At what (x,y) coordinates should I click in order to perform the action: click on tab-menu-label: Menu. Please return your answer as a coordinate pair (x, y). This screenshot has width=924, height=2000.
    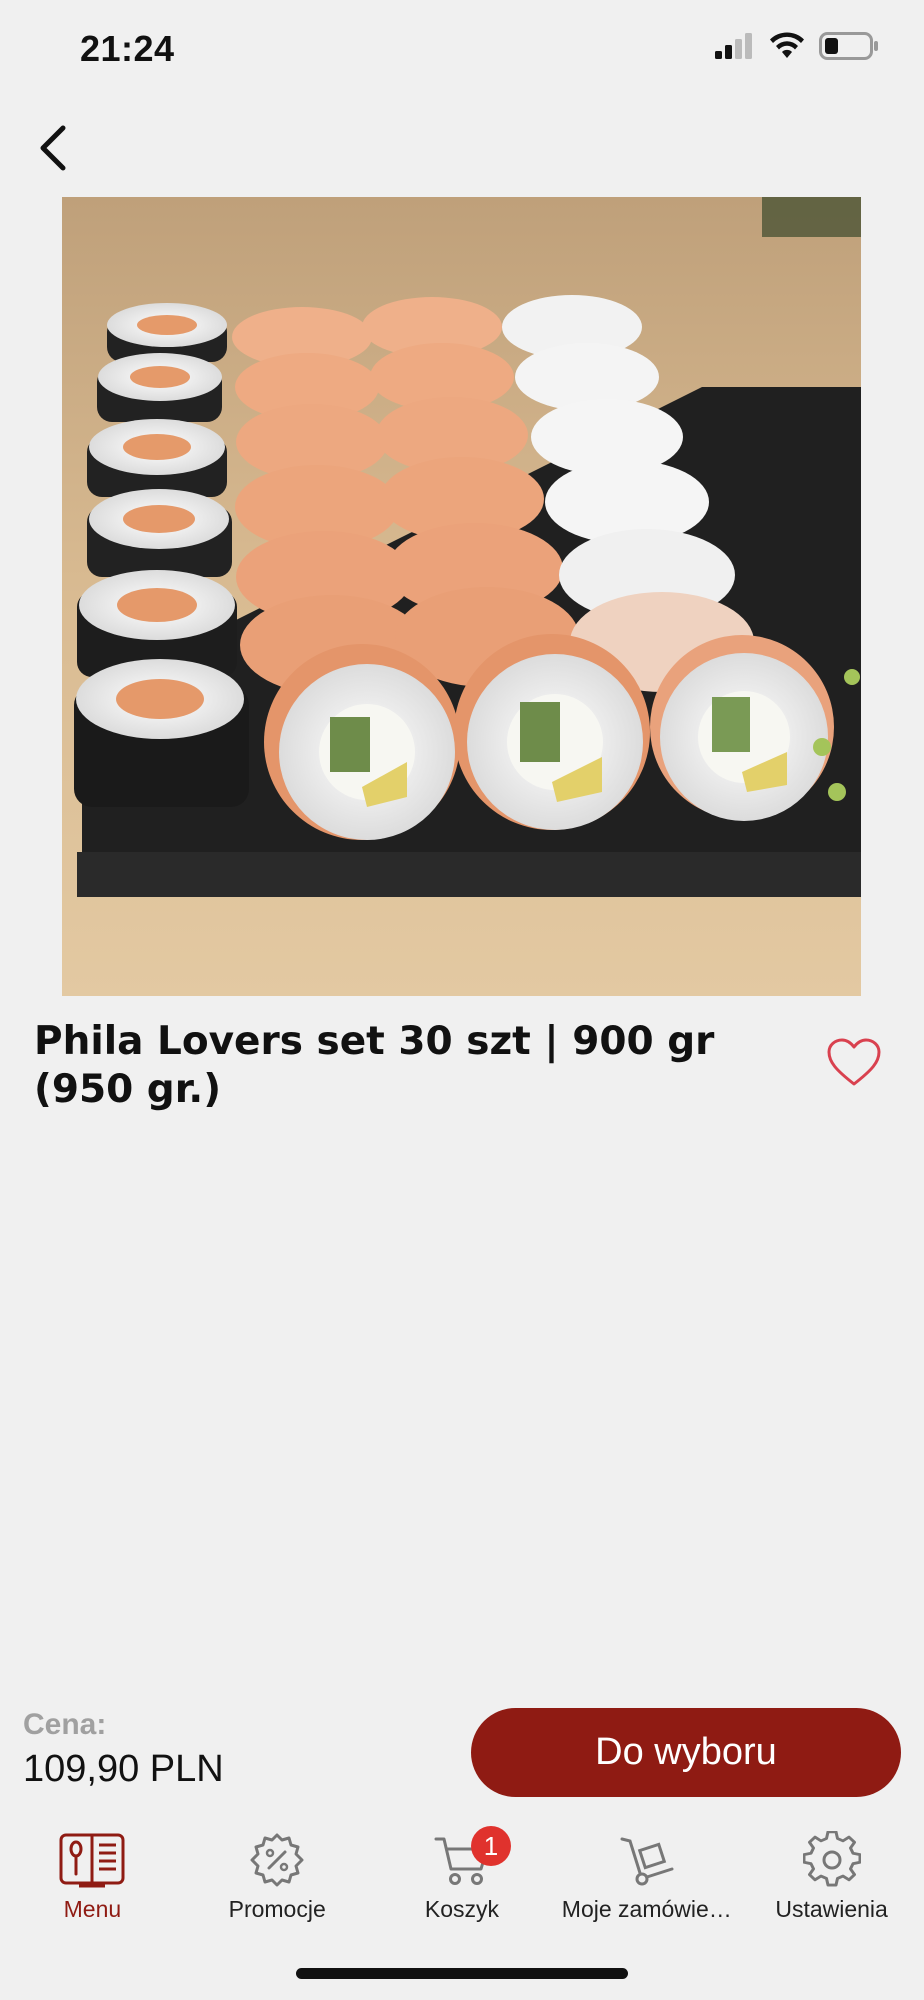
    Looking at the image, I should click on (92, 1909).